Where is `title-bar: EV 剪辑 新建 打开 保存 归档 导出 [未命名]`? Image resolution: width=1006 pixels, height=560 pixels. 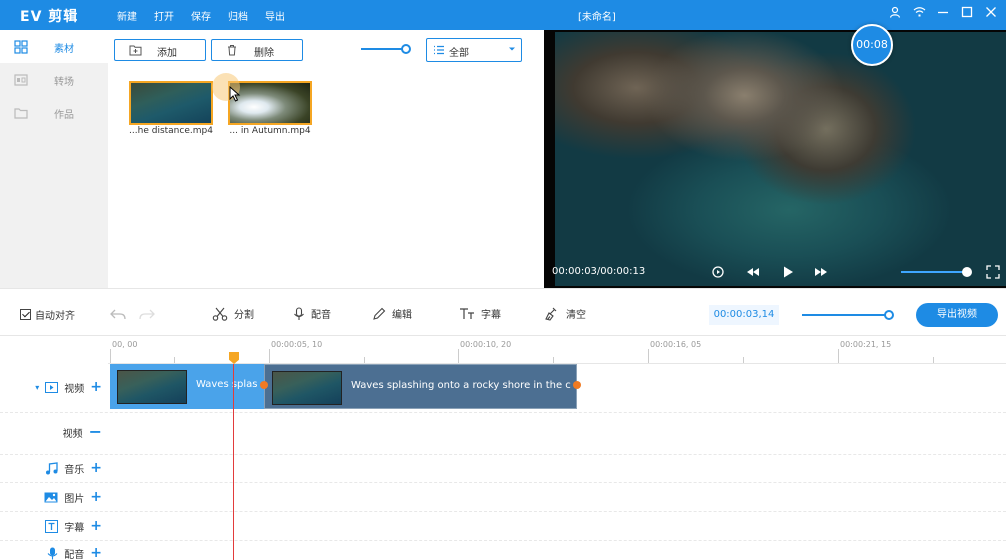
title-bar: EV 剪辑 新建 打开 保存 归档 导出 [未命名] is located at coordinates (503, 15).